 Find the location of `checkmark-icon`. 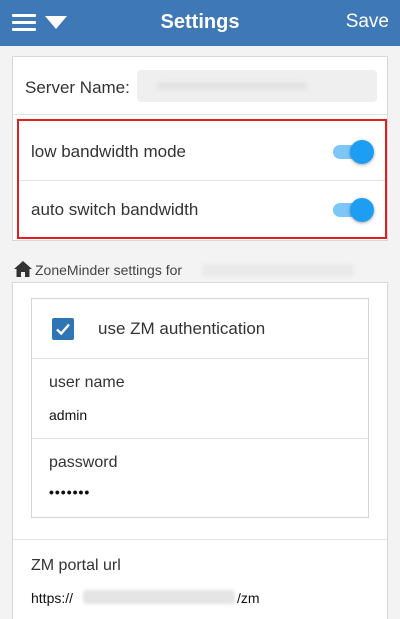

checkmark-icon is located at coordinates (63, 329).